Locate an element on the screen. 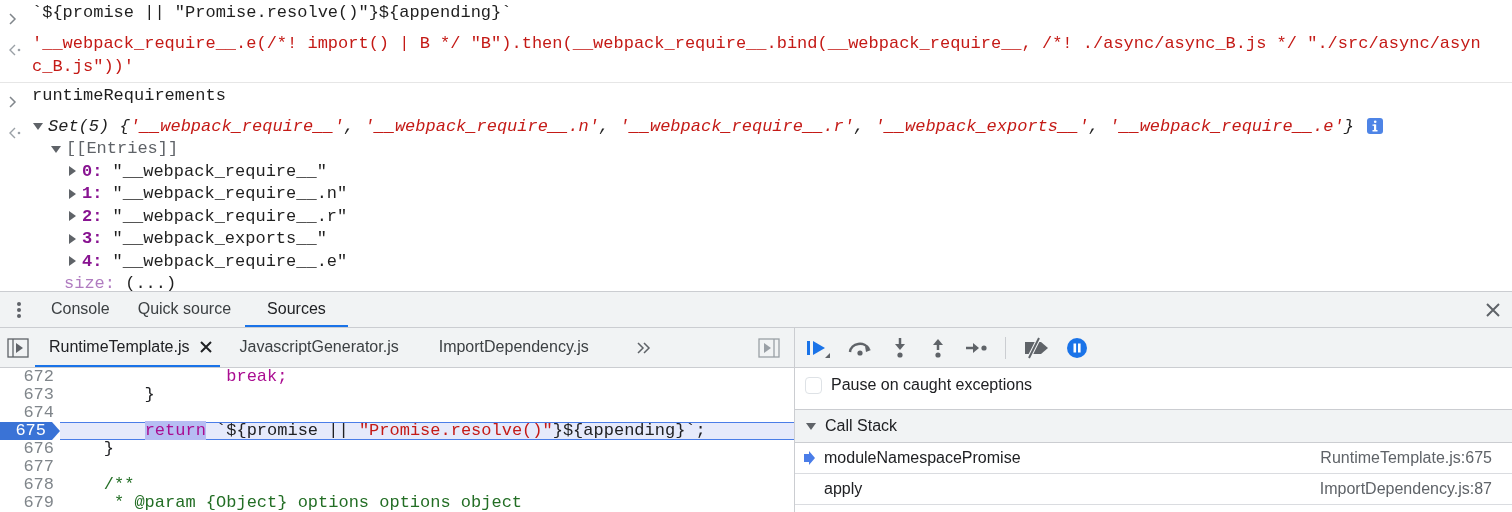  line-number: 679 is located at coordinates (38, 503).